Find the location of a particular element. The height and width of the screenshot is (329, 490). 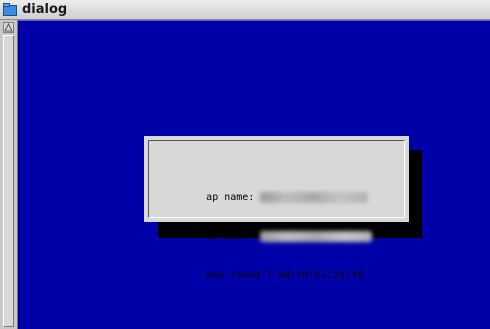

window-title: dialog is located at coordinates (45, 9).